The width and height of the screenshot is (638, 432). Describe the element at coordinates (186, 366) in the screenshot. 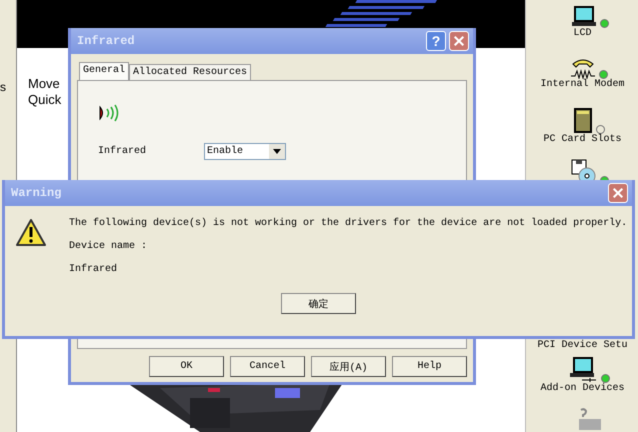

I see `dialog-button: OK` at that location.